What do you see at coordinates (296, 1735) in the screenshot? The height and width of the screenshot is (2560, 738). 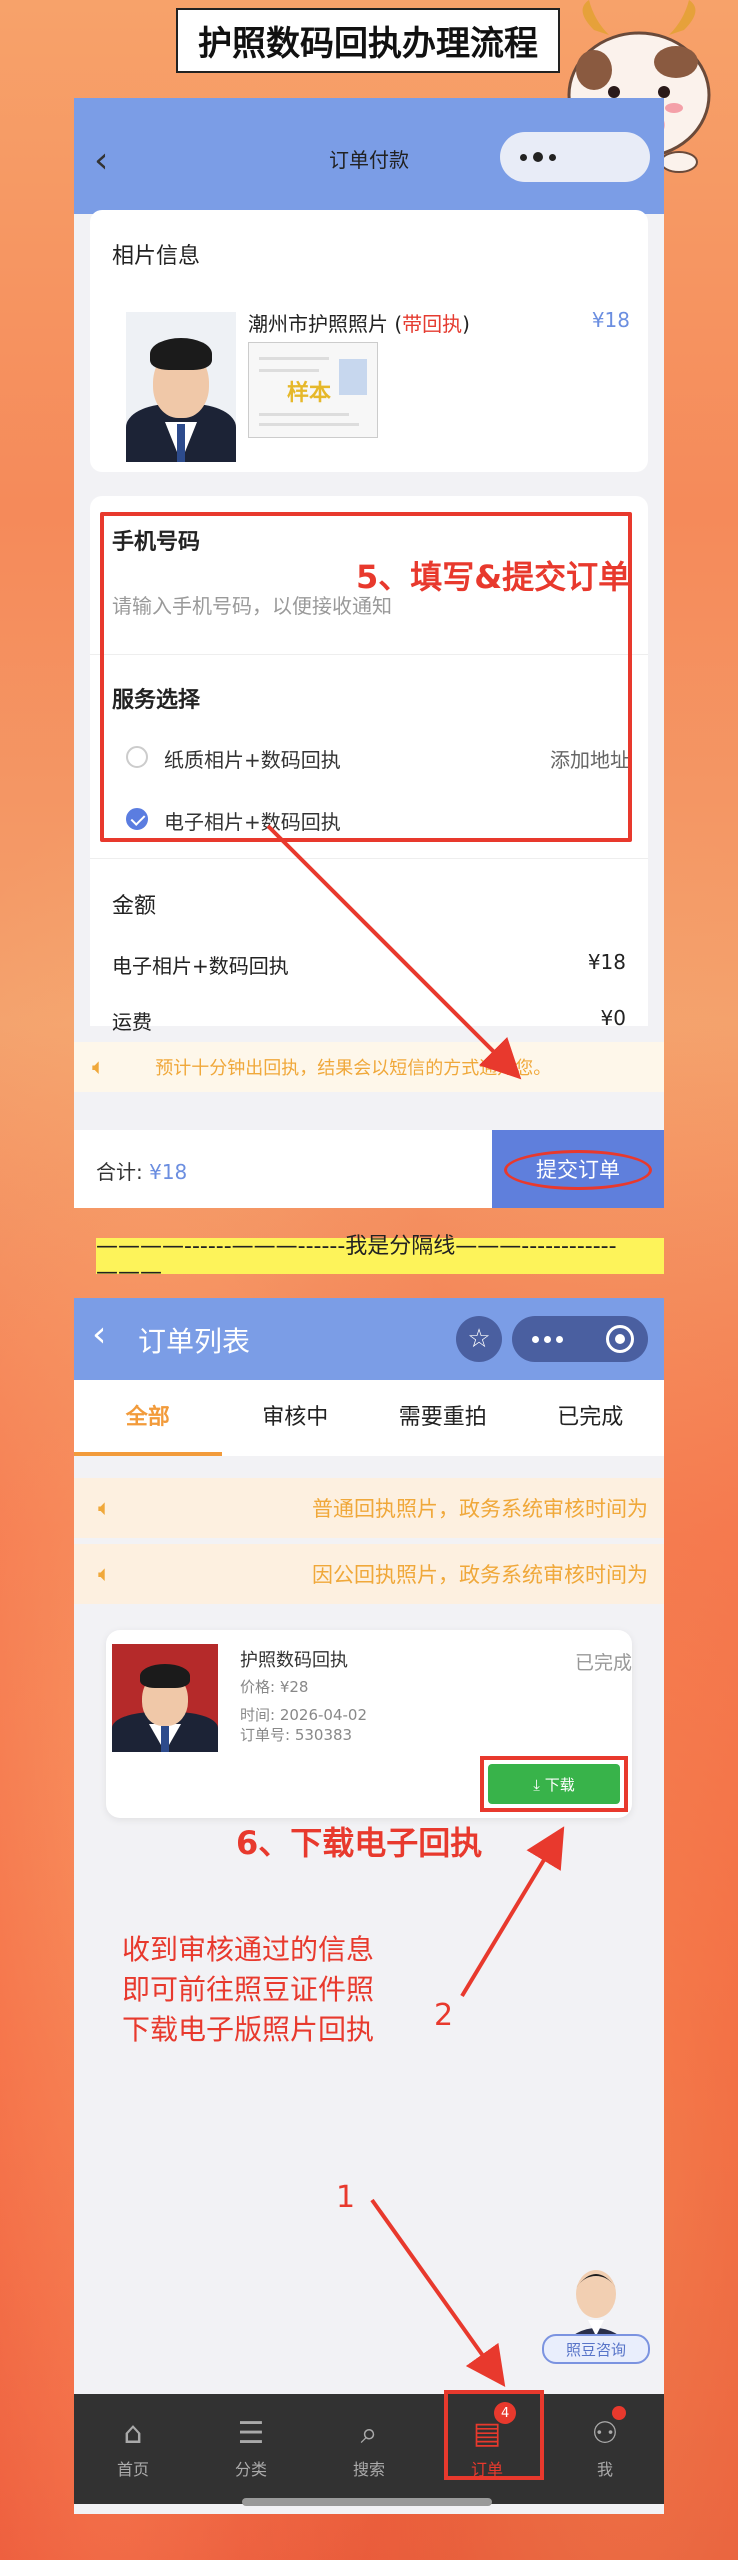 I see `order-number: 订单号: 530383` at bounding box center [296, 1735].